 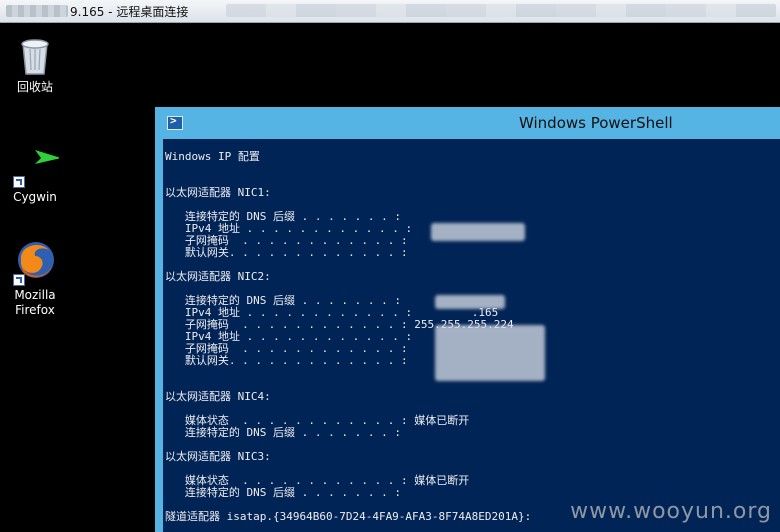 What do you see at coordinates (596, 123) in the screenshot?
I see `powershell-title: Windows PowerShell` at bounding box center [596, 123].